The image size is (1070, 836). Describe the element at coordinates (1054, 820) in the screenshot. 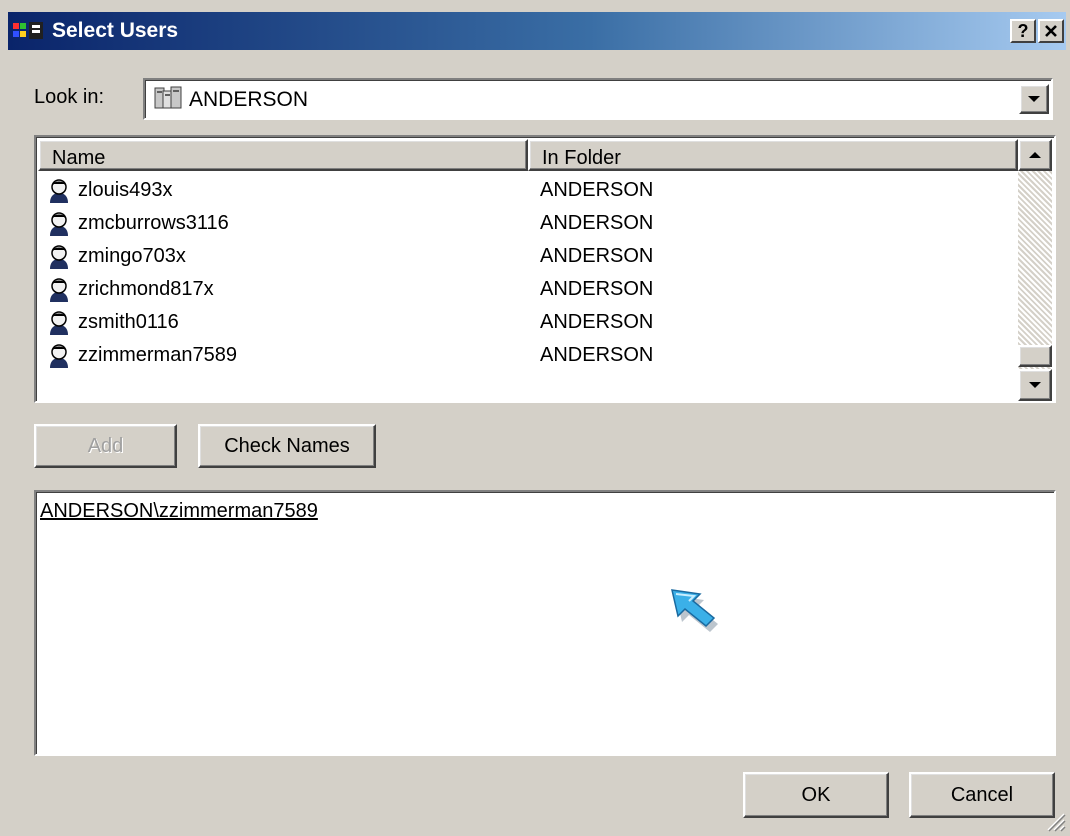

I see `resize-grip-icon` at that location.